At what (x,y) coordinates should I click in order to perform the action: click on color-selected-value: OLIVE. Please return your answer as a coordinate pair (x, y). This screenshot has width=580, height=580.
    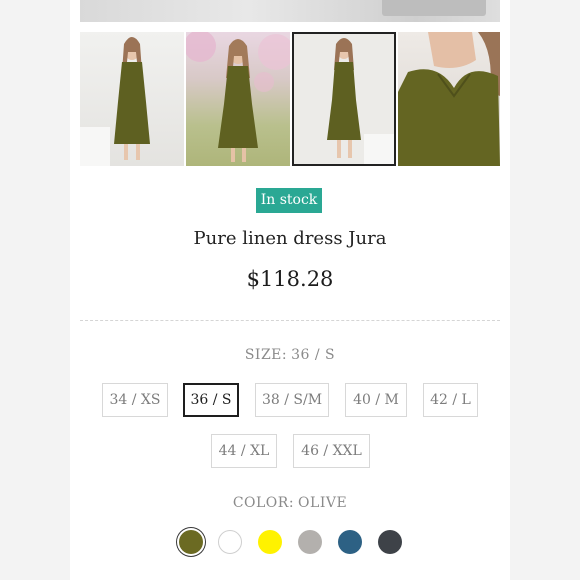
    Looking at the image, I should click on (323, 503).